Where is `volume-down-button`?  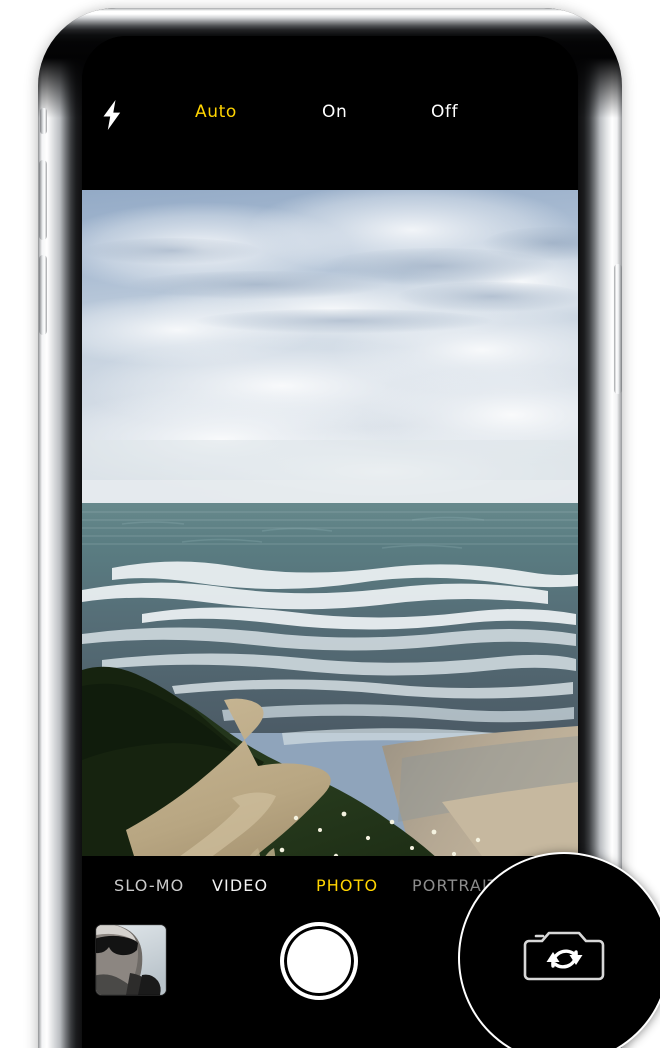 volume-down-button is located at coordinates (43, 295).